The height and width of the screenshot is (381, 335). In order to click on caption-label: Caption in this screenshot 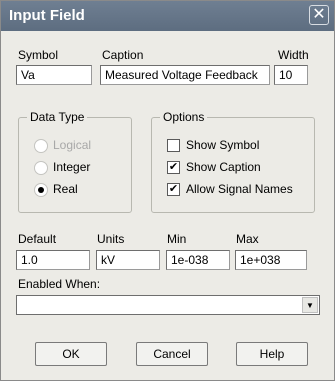, I will do `click(123, 55)`.